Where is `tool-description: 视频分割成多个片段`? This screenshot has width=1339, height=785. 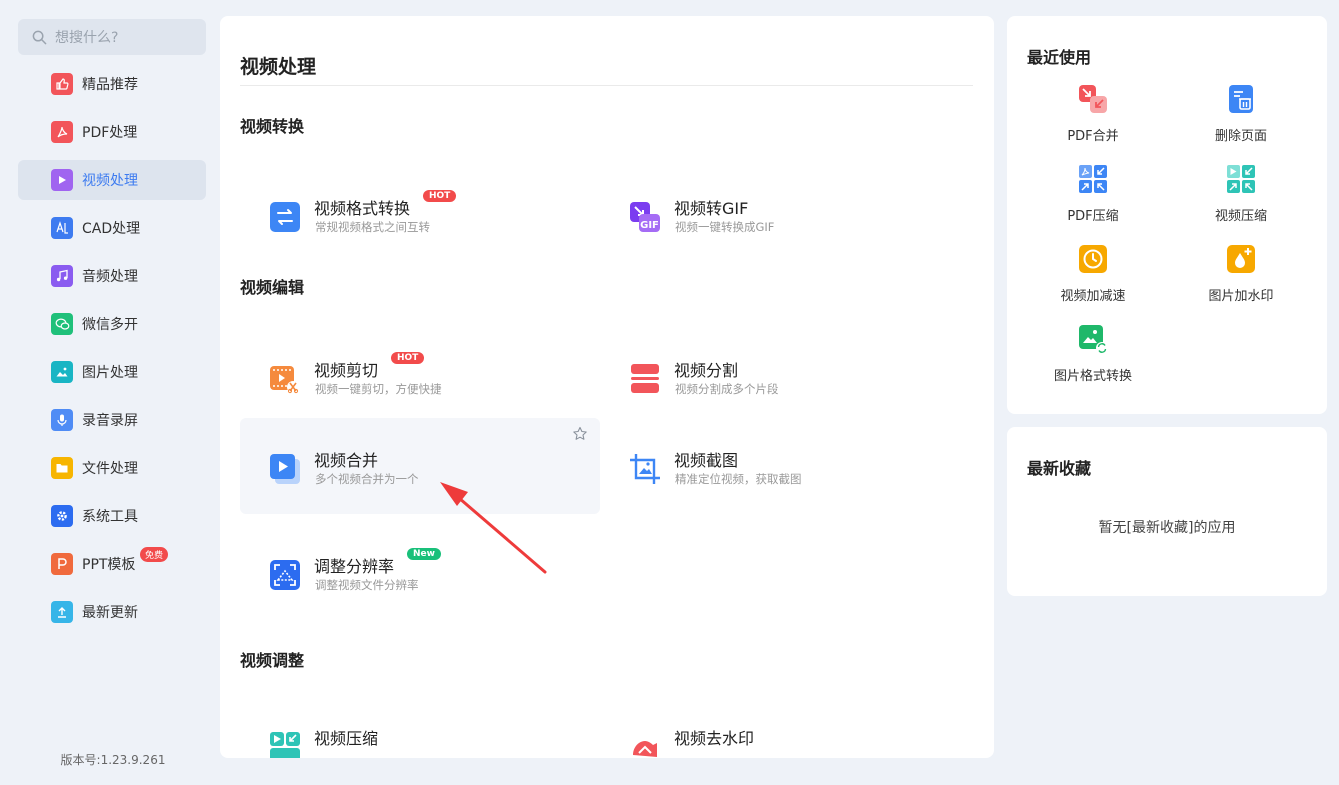 tool-description: 视频分割成多个片段 is located at coordinates (727, 389).